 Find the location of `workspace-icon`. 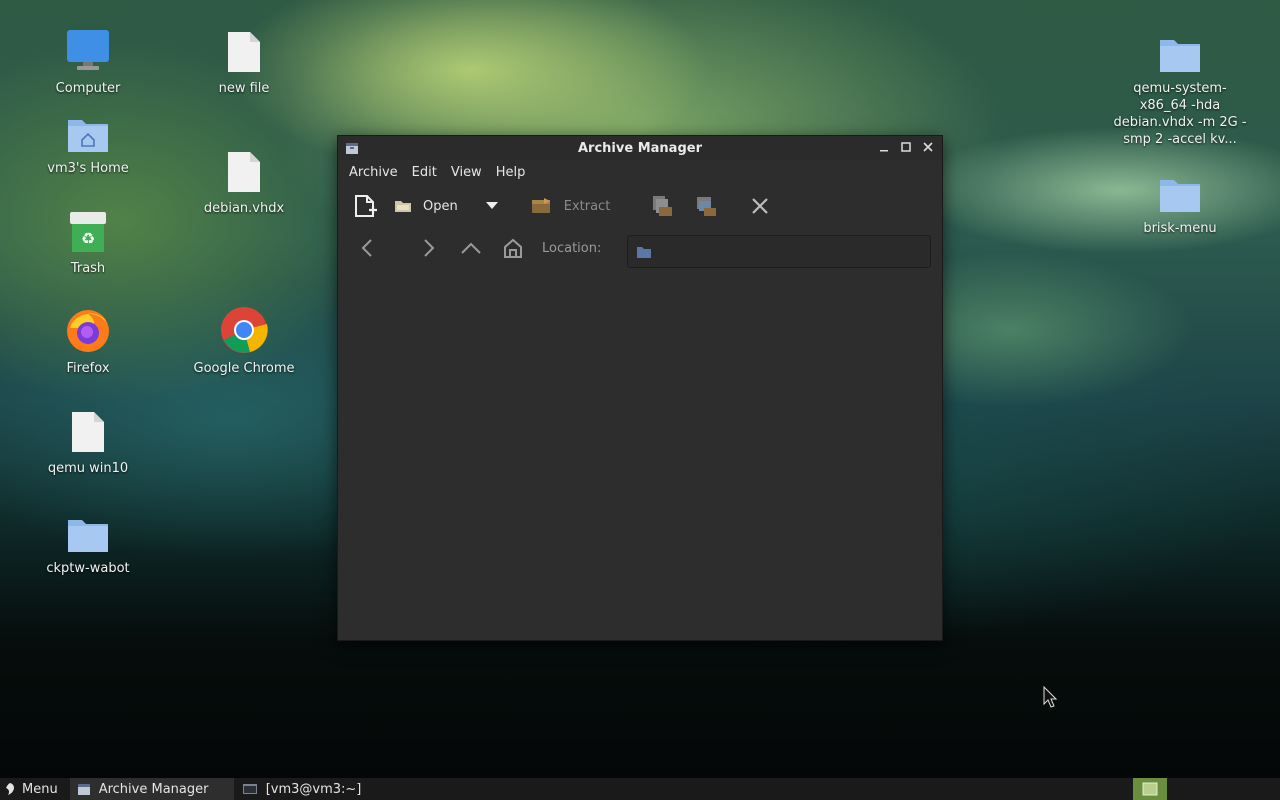

workspace-icon is located at coordinates (1150, 789).